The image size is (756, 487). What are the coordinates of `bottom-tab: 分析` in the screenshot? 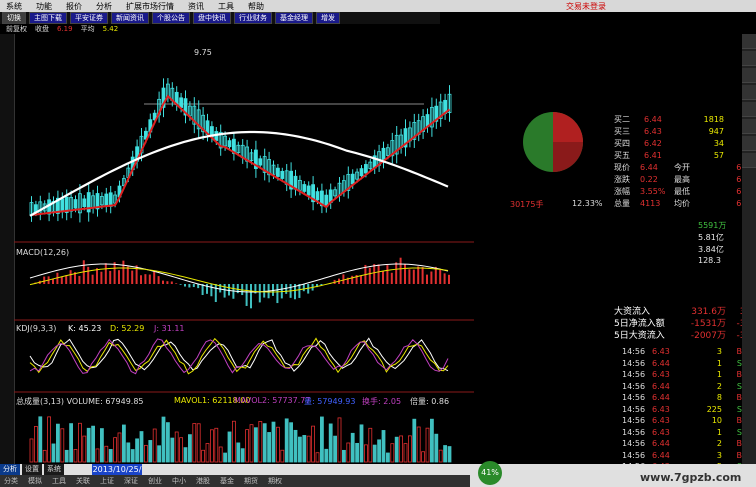 It's located at (10, 469).